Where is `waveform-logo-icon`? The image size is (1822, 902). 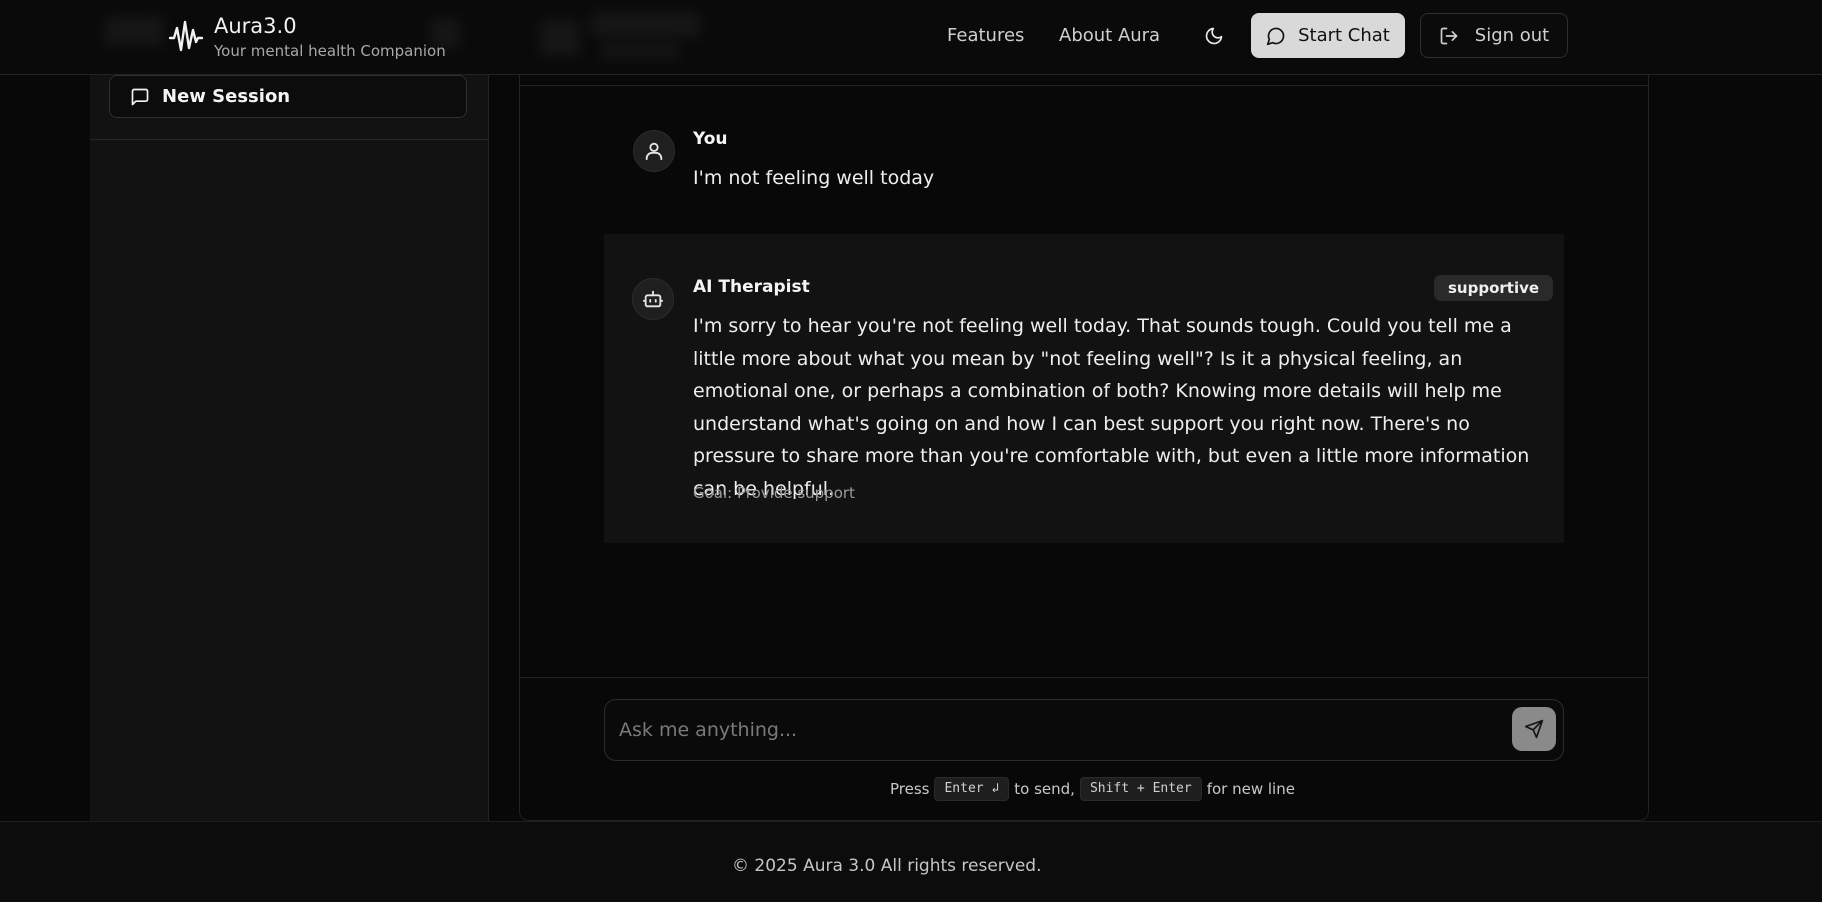
waveform-logo-icon is located at coordinates (186, 36).